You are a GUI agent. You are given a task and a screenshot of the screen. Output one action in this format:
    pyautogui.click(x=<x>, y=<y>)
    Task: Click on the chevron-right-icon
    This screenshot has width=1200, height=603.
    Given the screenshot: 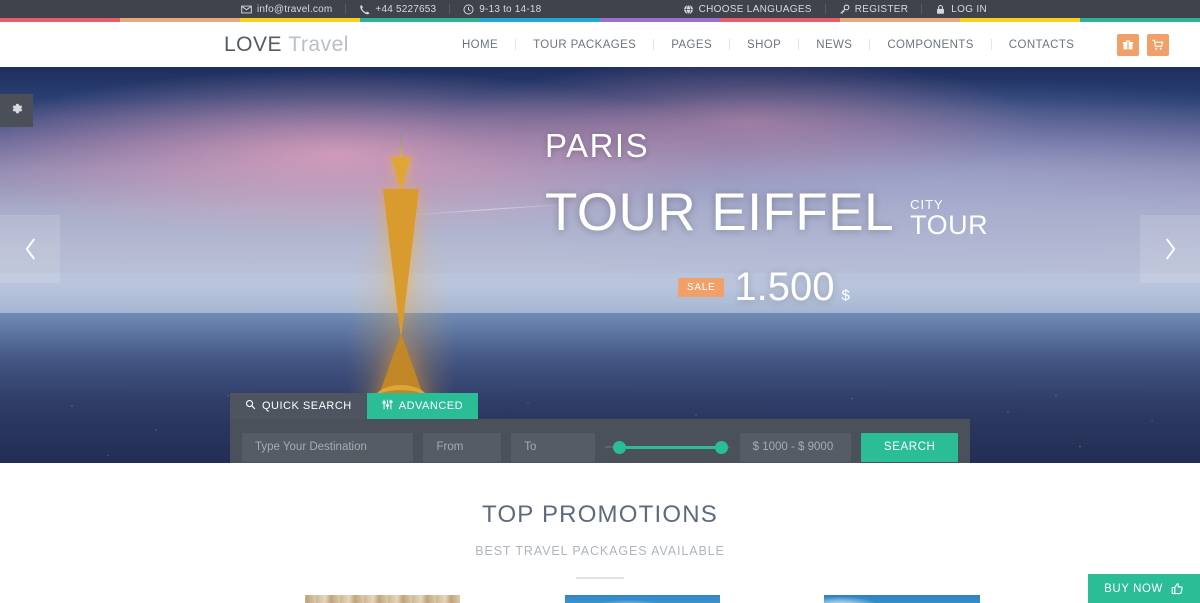 What is the action you would take?
    pyautogui.click(x=1170, y=249)
    